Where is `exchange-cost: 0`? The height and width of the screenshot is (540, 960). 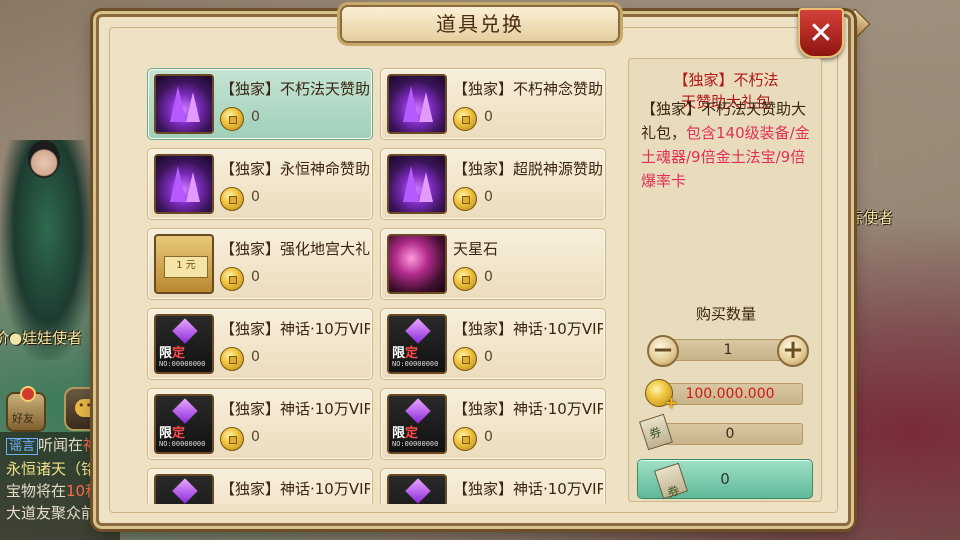
exchange-cost: 0 is located at coordinates (725, 479).